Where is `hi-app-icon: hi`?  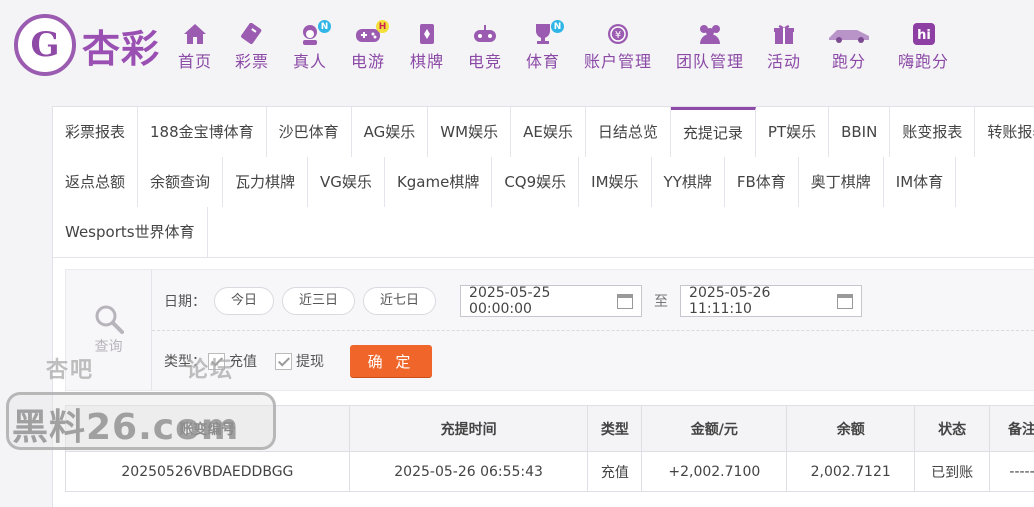 hi-app-icon: hi is located at coordinates (924, 34).